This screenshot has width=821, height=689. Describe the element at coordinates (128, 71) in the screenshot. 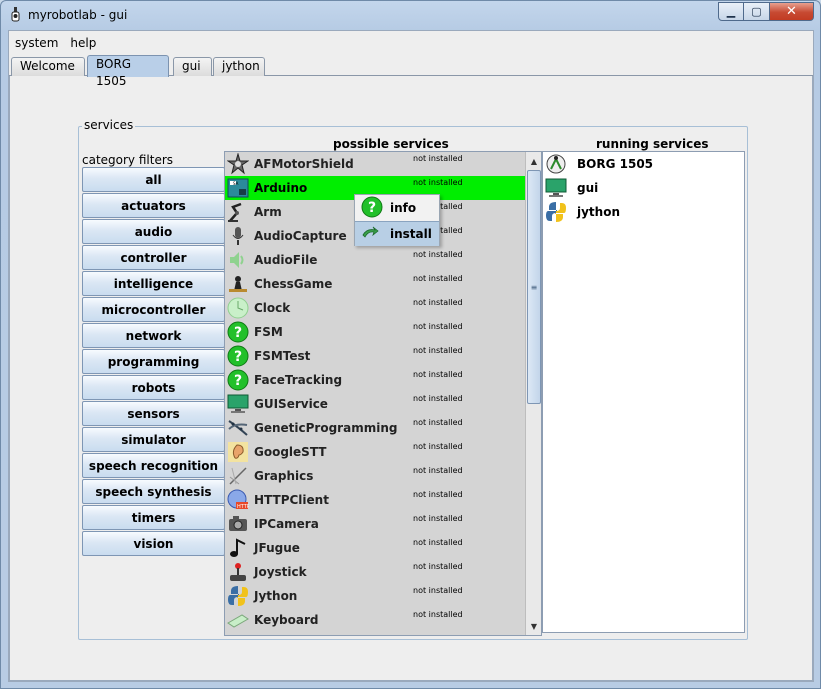

I see `tab-borg-1505: BORG 1505` at that location.